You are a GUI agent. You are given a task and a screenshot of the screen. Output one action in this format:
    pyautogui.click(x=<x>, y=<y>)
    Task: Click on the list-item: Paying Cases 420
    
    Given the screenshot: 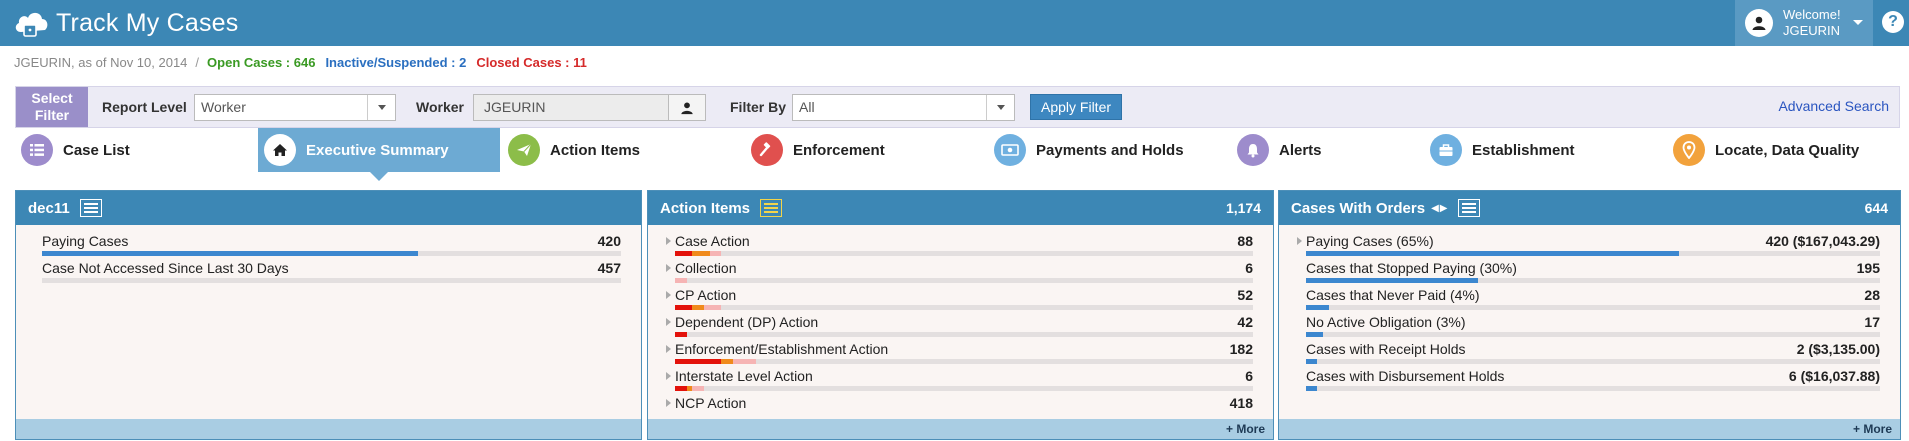 What is the action you would take?
    pyautogui.click(x=331, y=245)
    